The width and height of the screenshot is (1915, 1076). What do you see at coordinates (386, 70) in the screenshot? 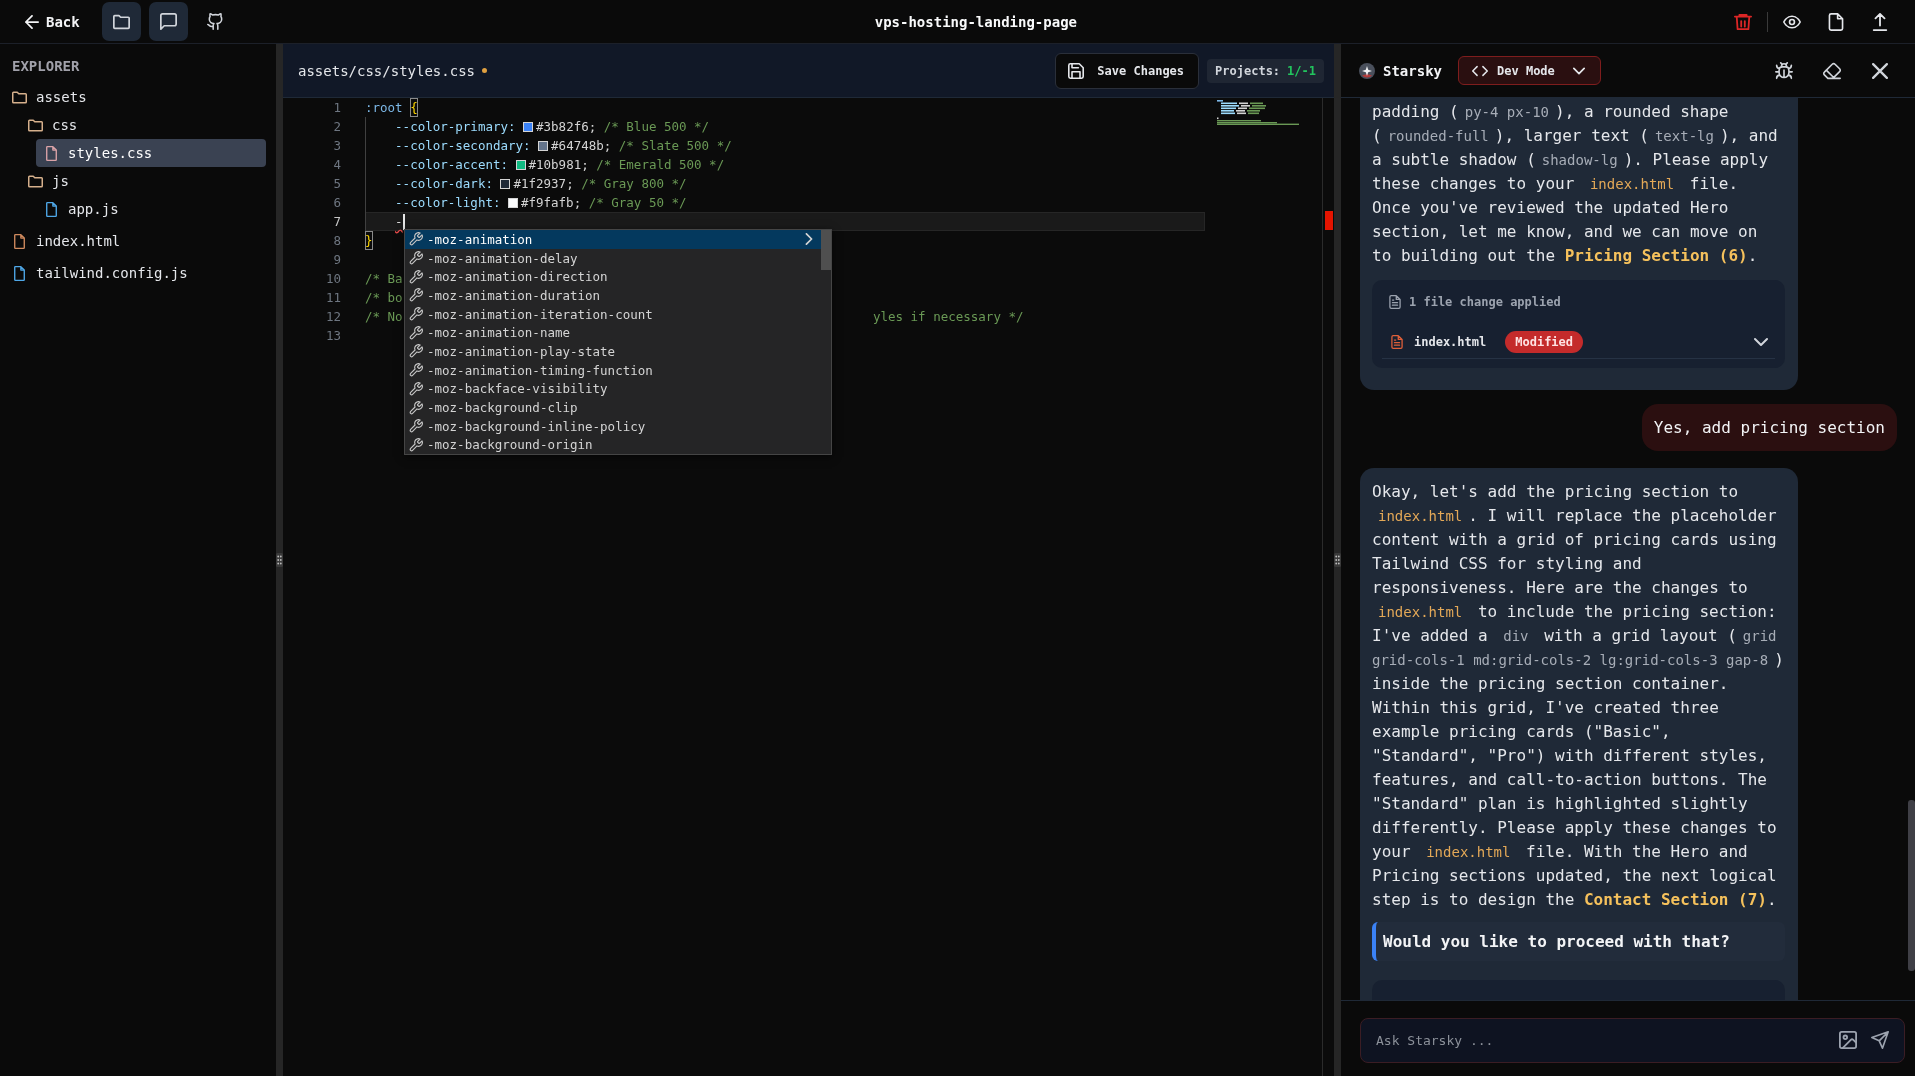
I see `editor-file-path: assets/css/styles.css` at bounding box center [386, 70].